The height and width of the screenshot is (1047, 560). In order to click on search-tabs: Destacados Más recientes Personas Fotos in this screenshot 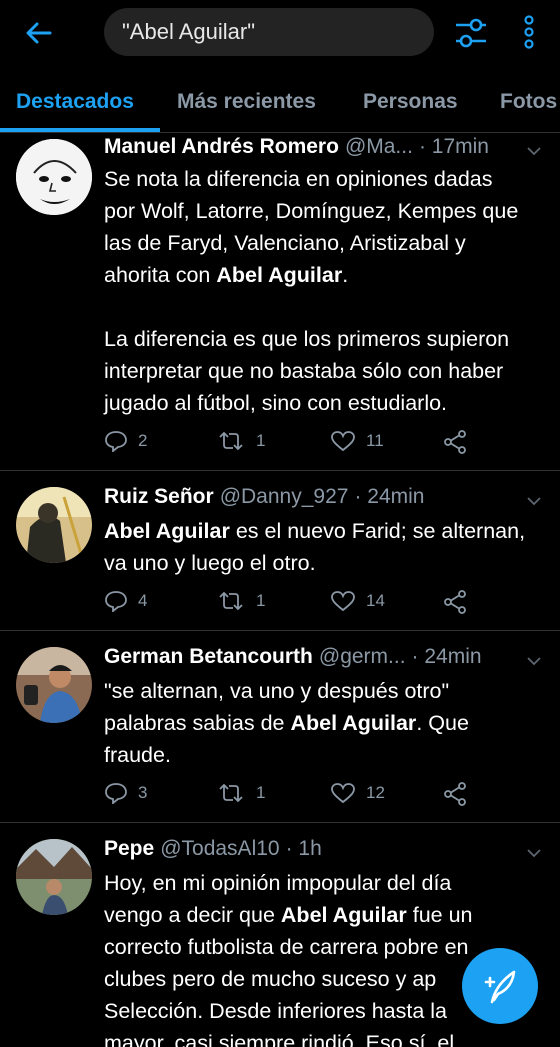, I will do `click(280, 106)`.